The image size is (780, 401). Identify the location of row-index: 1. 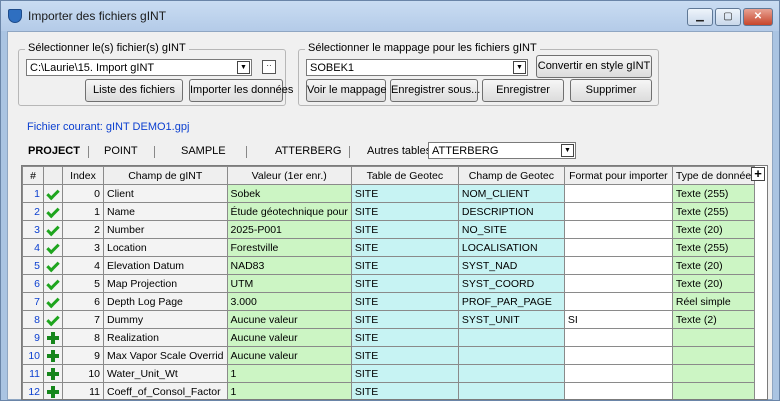
(83, 211).